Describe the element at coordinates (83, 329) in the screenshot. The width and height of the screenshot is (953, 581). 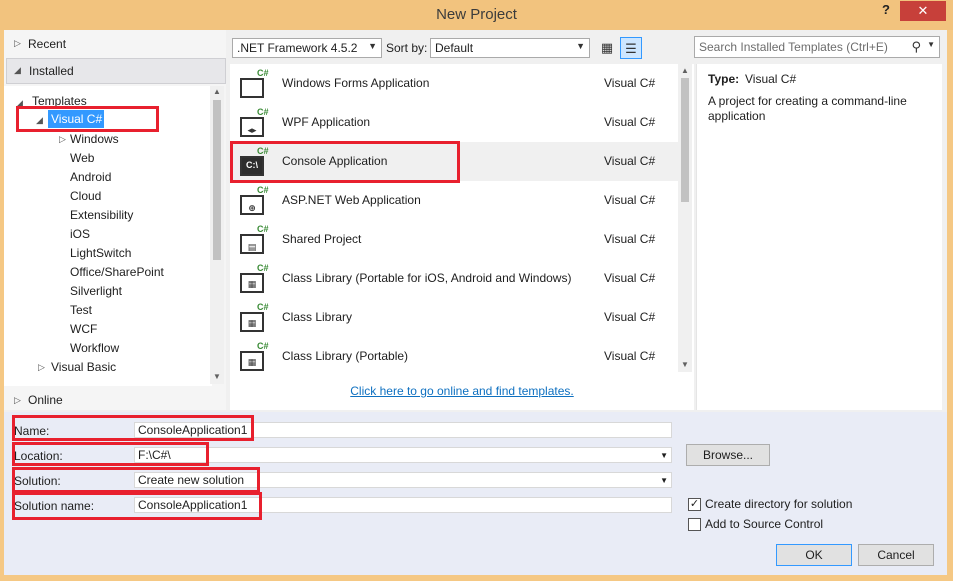
I see `tree-item-wcf: WCF` at that location.